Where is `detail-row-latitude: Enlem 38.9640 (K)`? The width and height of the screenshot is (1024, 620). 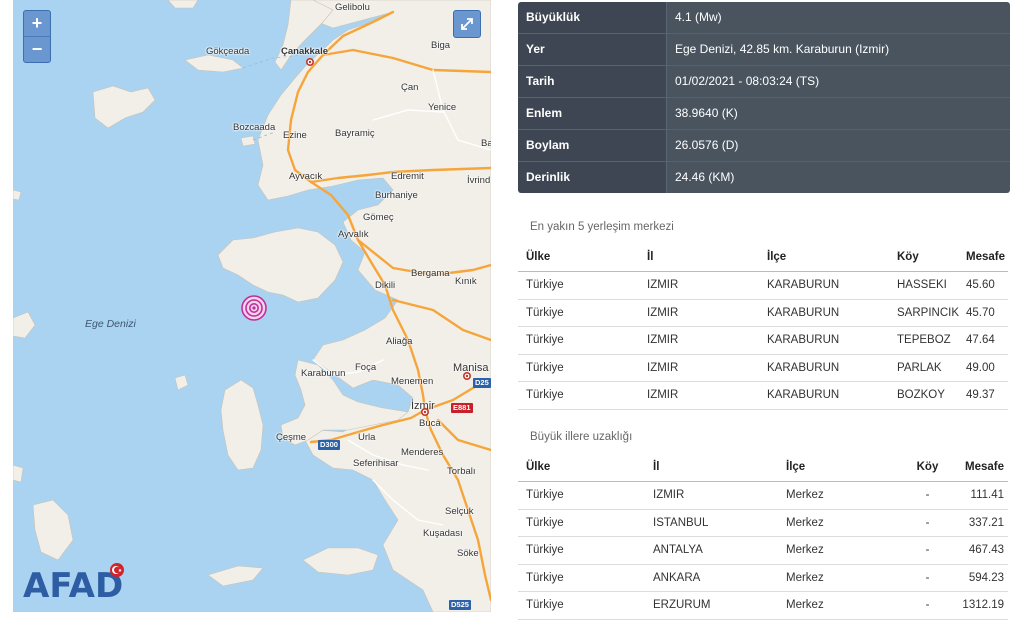
detail-row-latitude: Enlem 38.9640 (K) is located at coordinates (764, 114).